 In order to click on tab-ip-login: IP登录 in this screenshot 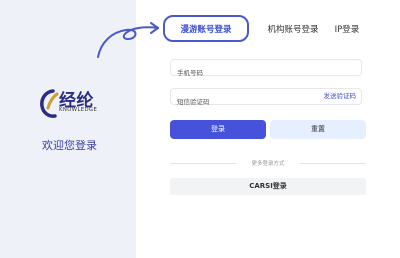, I will do `click(347, 30)`.